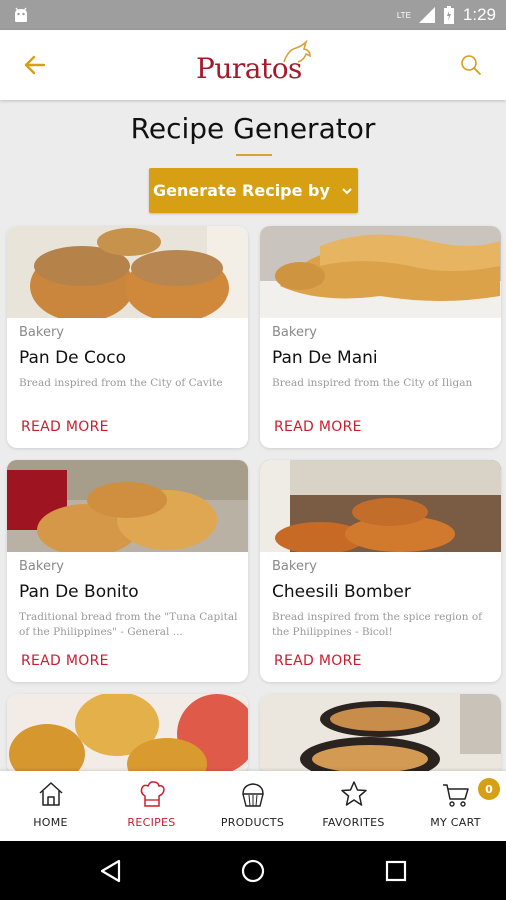 The height and width of the screenshot is (900, 506). I want to click on cupcake-icon, so click(253, 795).